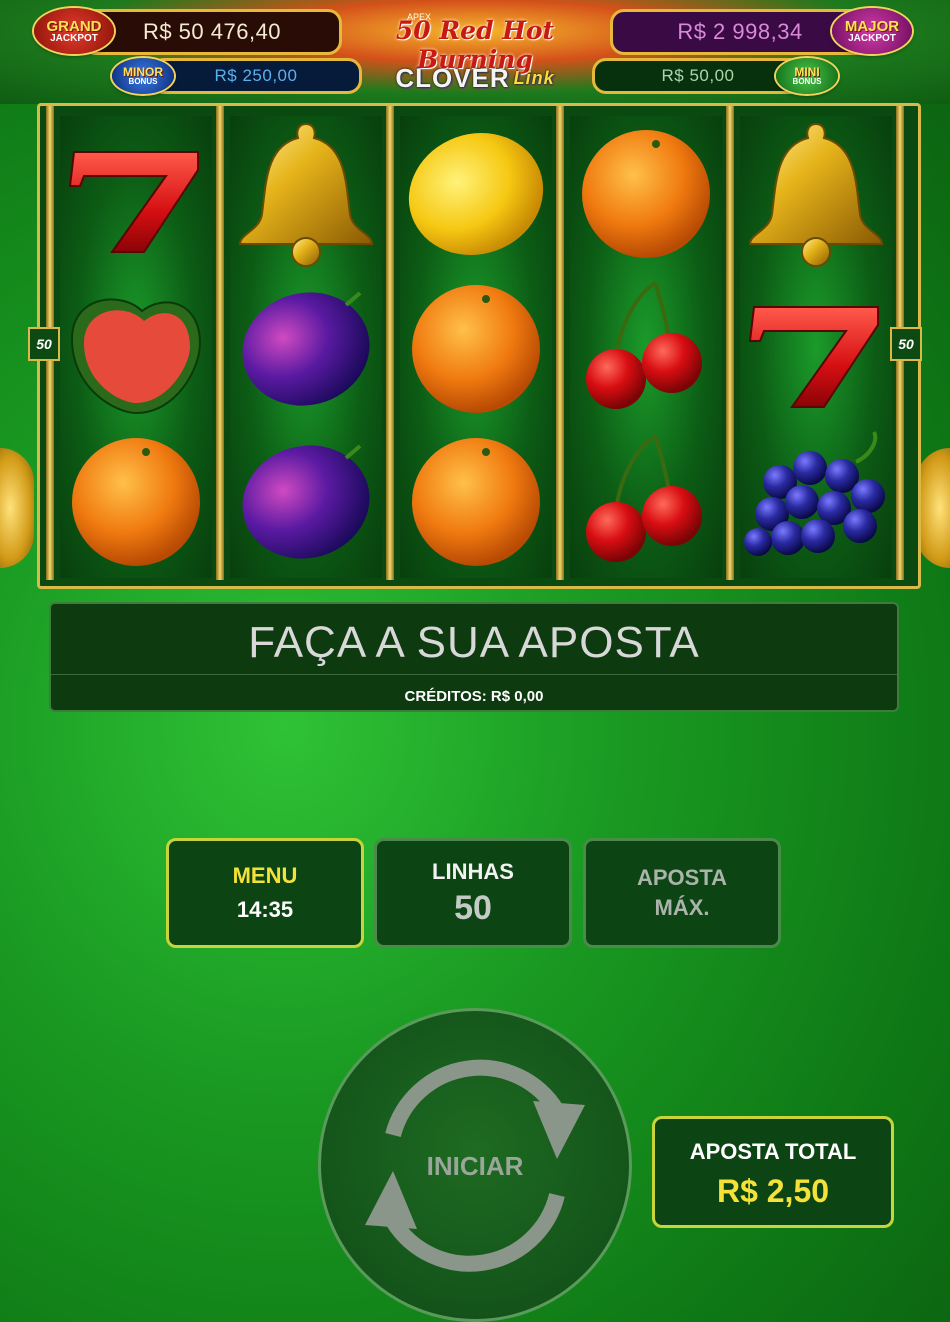 This screenshot has width=950, height=1322. I want to click on title-clover: CLOVER, so click(452, 77).